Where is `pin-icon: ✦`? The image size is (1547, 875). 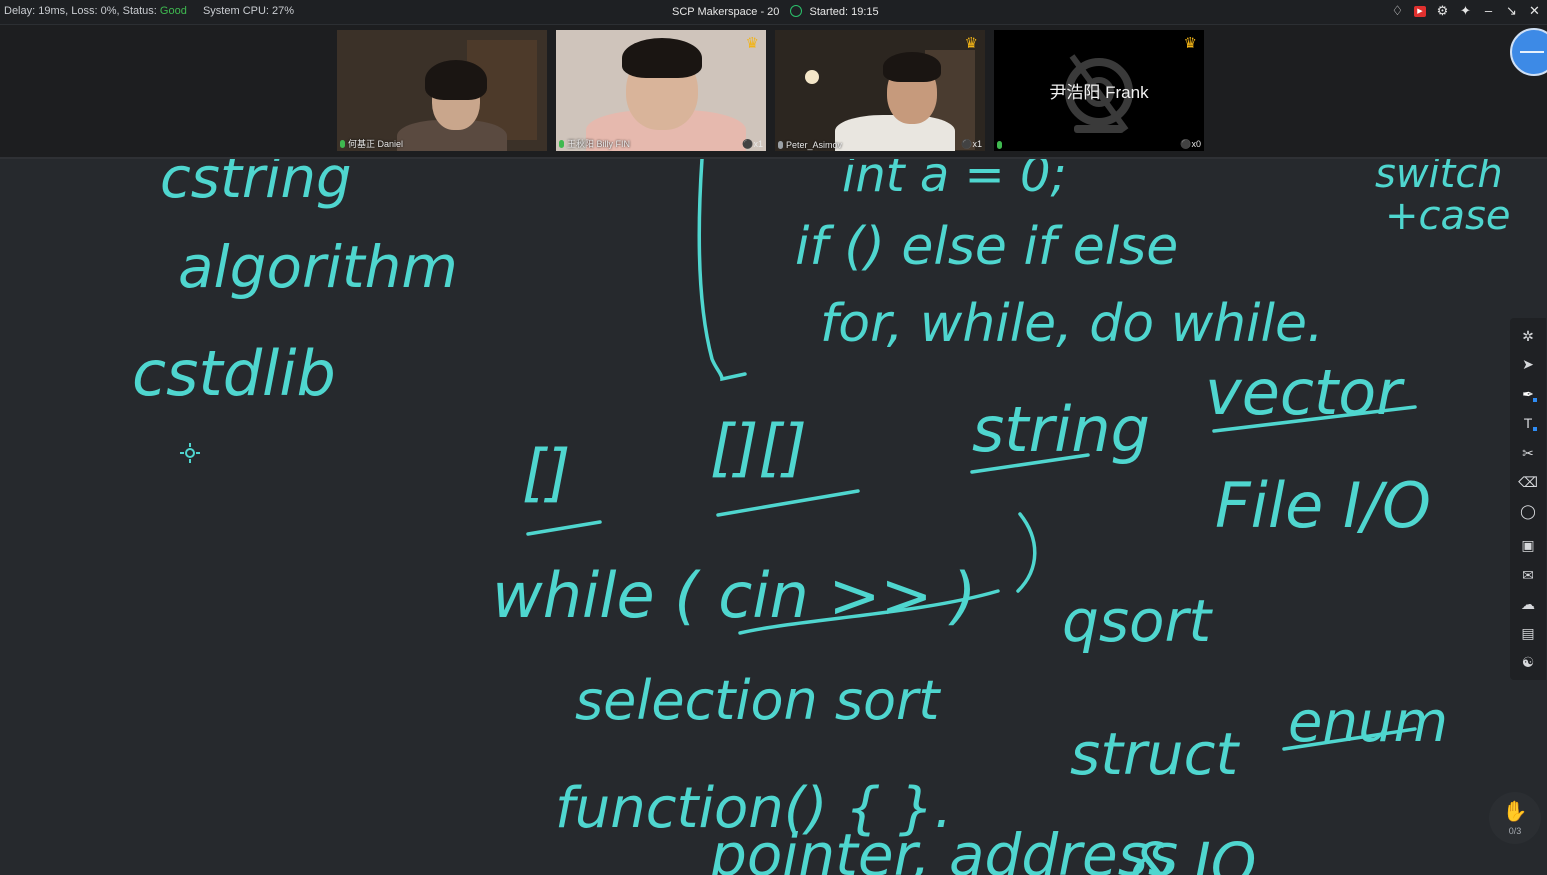
pin-icon: ✦ is located at coordinates (1465, 11).